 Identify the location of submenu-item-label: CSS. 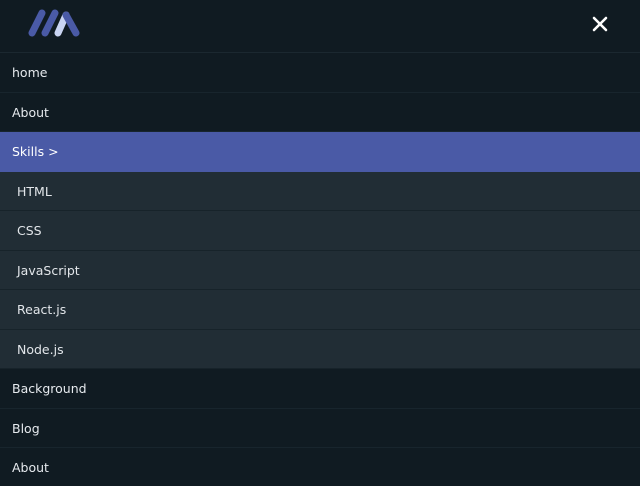
(29, 230).